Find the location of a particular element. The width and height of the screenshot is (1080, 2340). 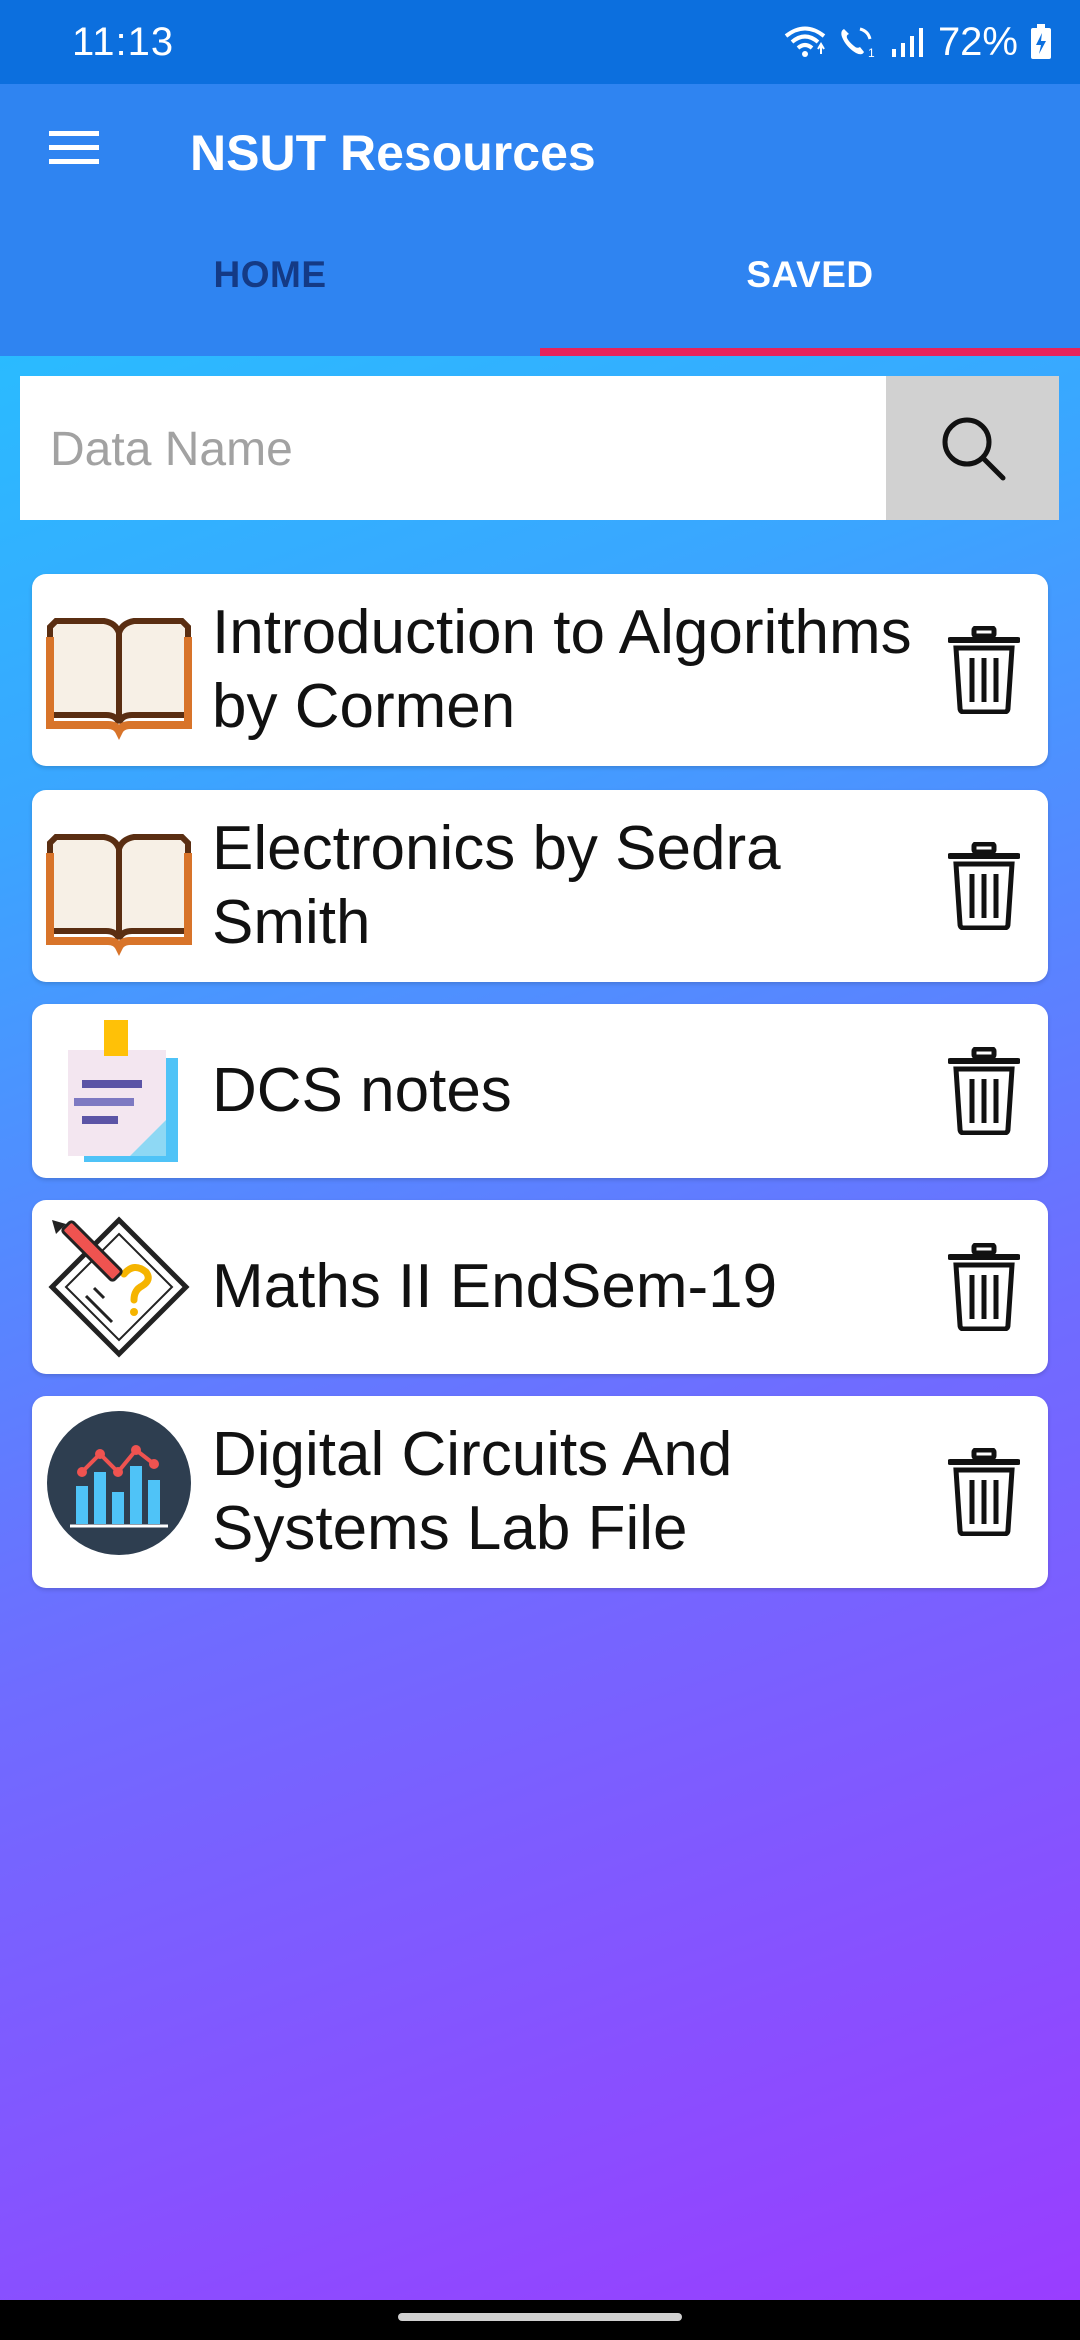

list-item: Introduction to Algorithms by Cormen is located at coordinates (540, 670).